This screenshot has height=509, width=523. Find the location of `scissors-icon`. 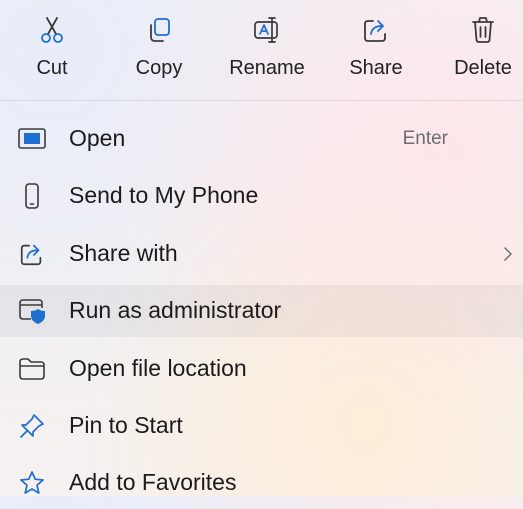

scissors-icon is located at coordinates (52, 30).